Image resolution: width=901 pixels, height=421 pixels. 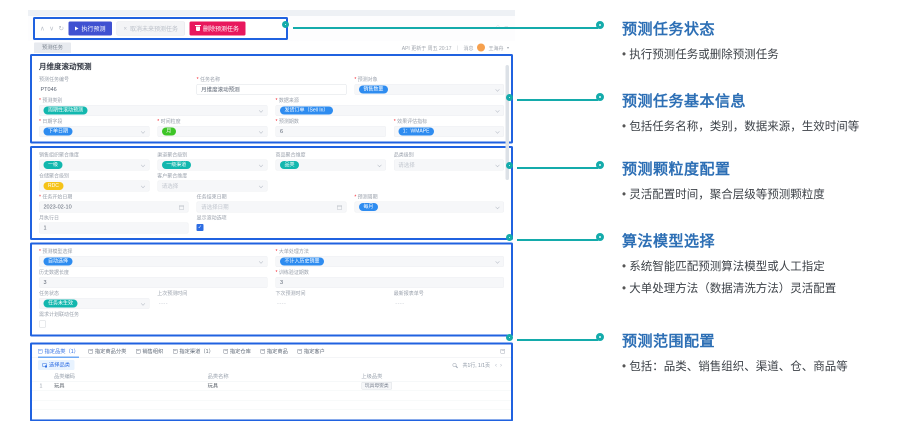 What do you see at coordinates (481, 48) in the screenshot?
I see `avatar` at bounding box center [481, 48].